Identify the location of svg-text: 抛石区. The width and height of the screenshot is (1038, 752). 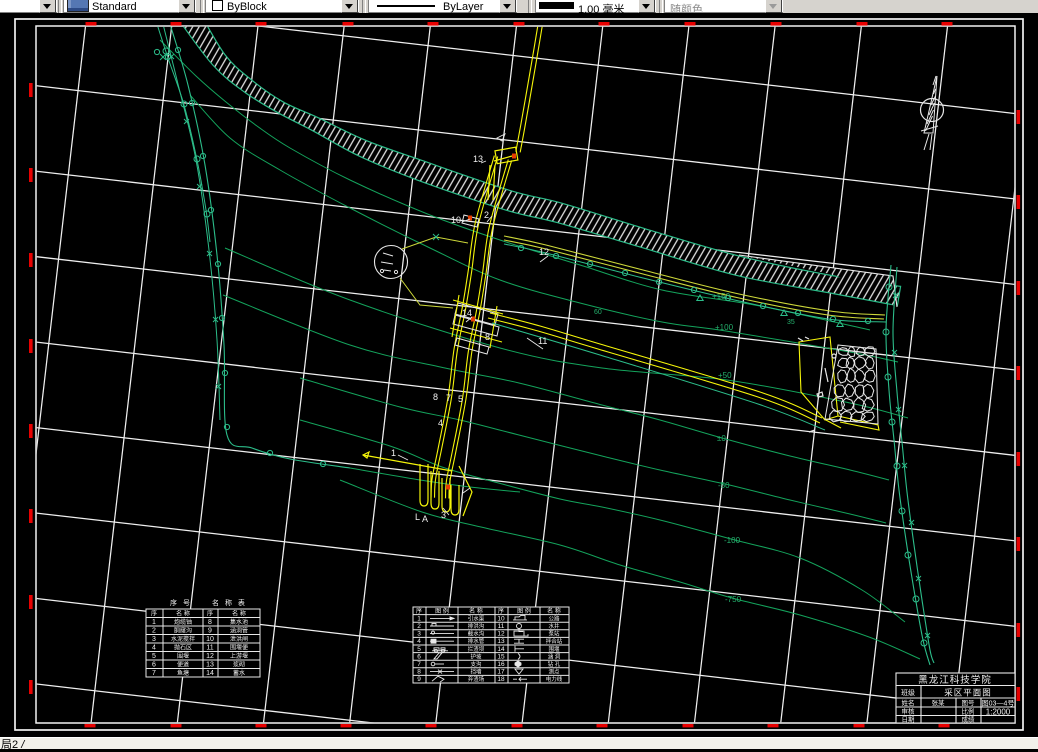
(183, 648).